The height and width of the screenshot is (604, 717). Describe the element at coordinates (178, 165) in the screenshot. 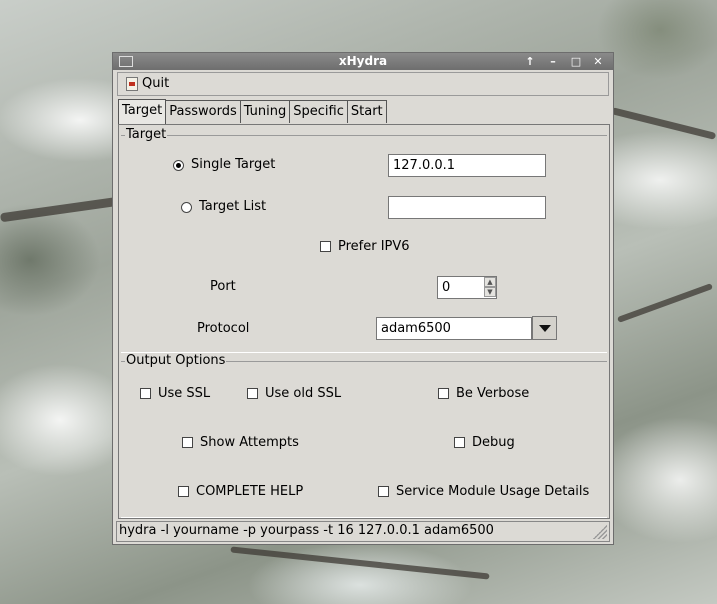

I see `single-target-radio` at that location.